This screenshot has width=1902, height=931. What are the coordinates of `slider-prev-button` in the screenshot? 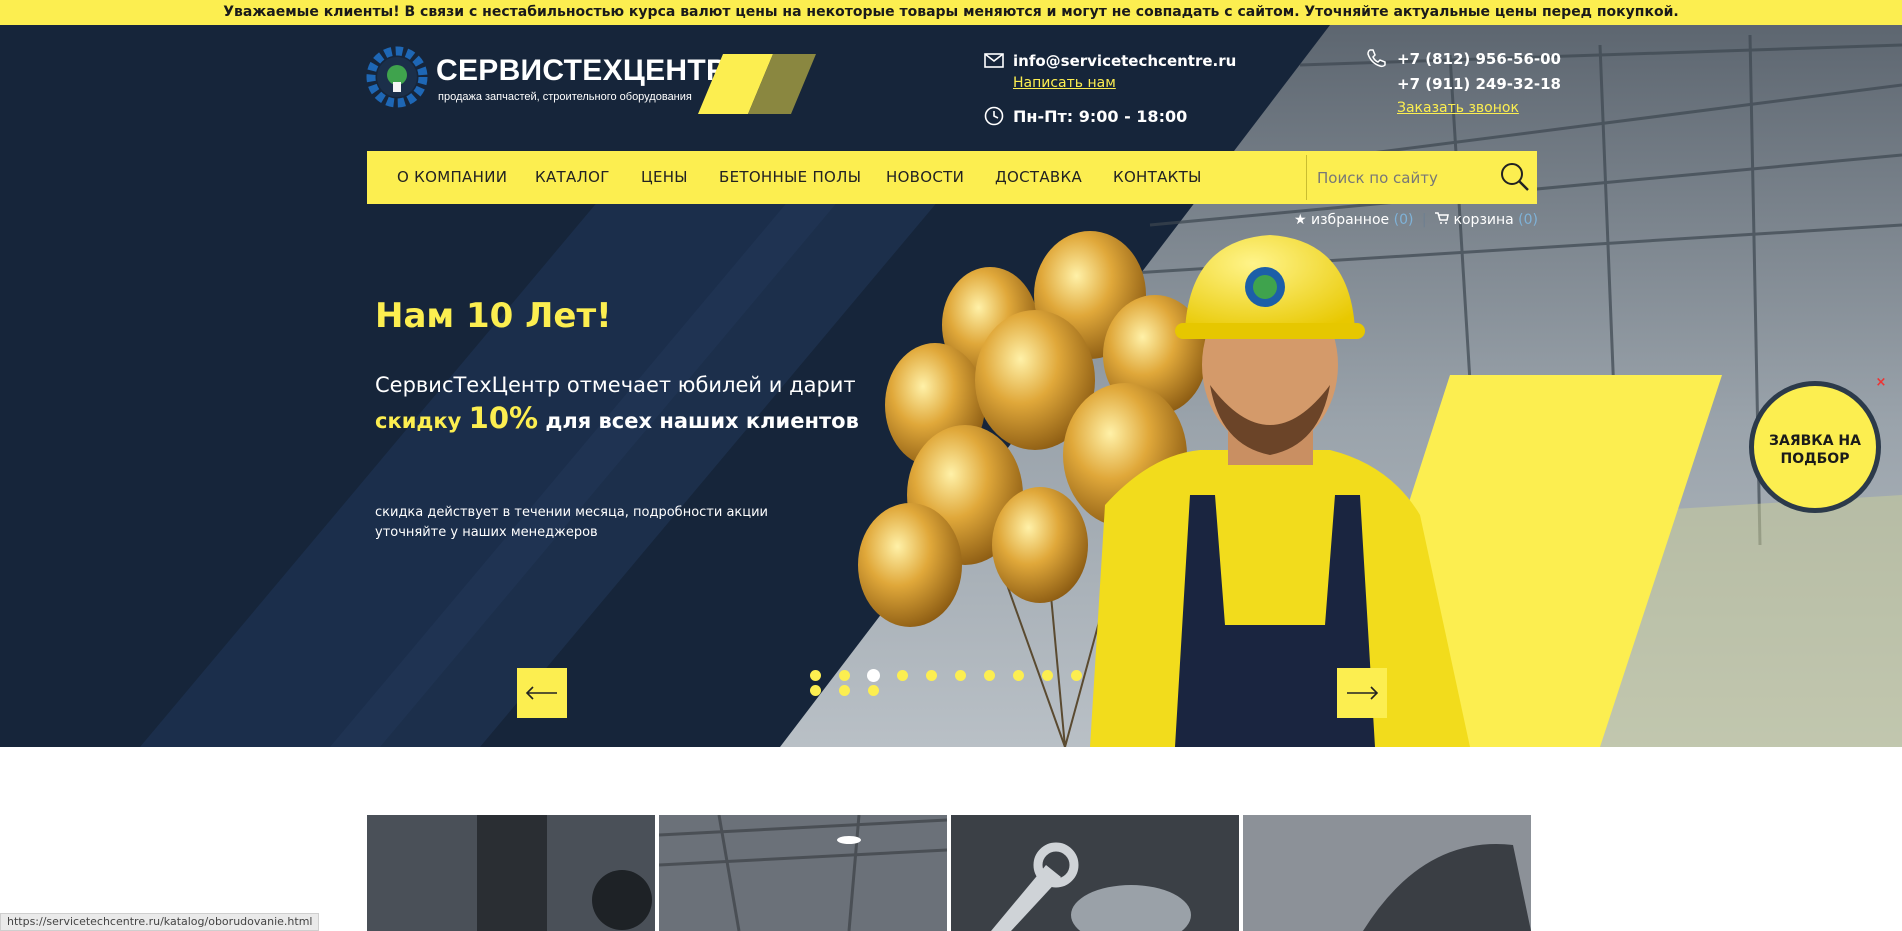 It's located at (542, 693).